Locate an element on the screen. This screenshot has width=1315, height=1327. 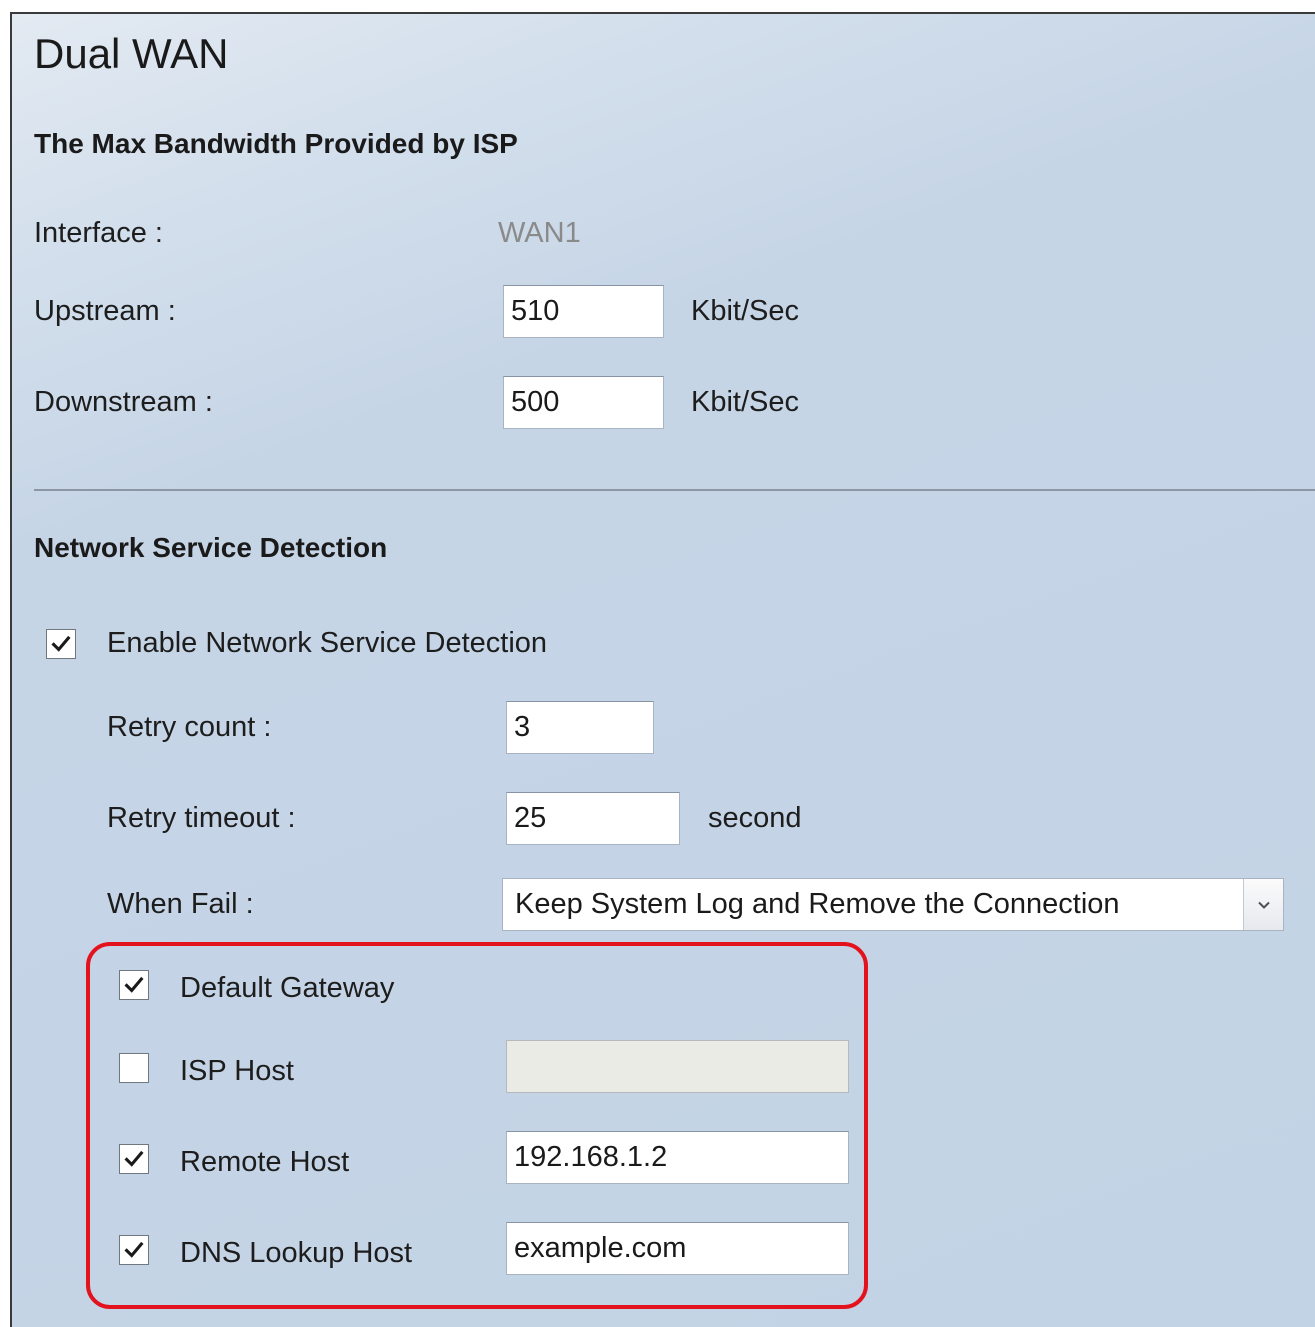
downstream-unit: Kbit/Sec is located at coordinates (745, 402).